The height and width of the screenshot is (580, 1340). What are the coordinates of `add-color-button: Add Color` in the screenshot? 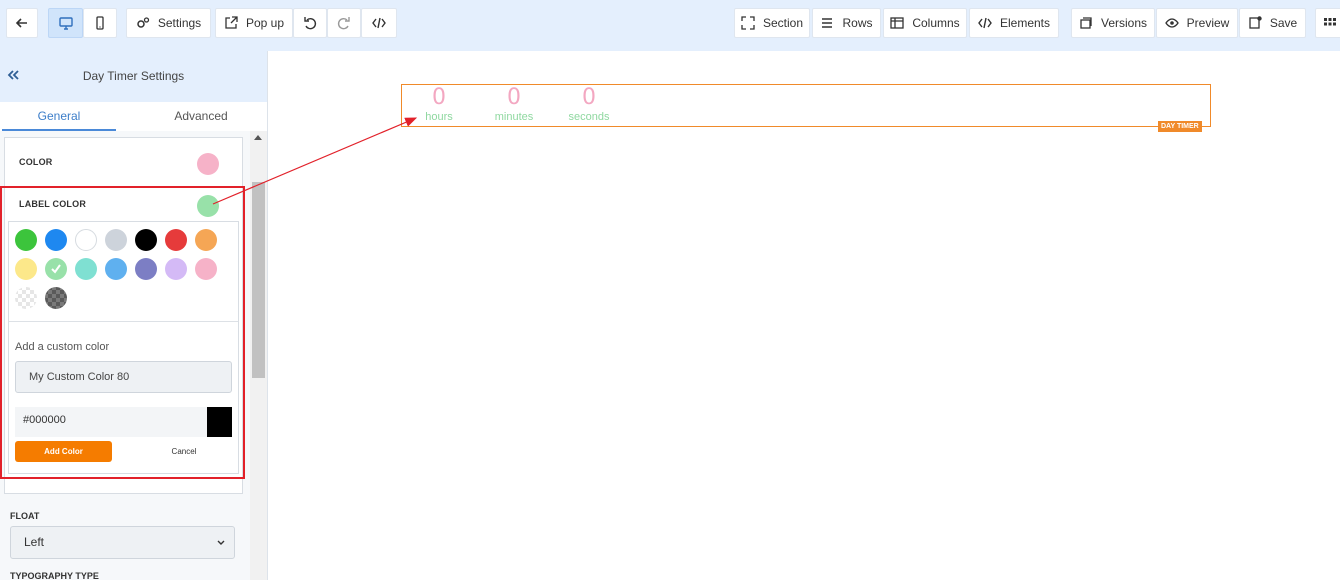 It's located at (63, 451).